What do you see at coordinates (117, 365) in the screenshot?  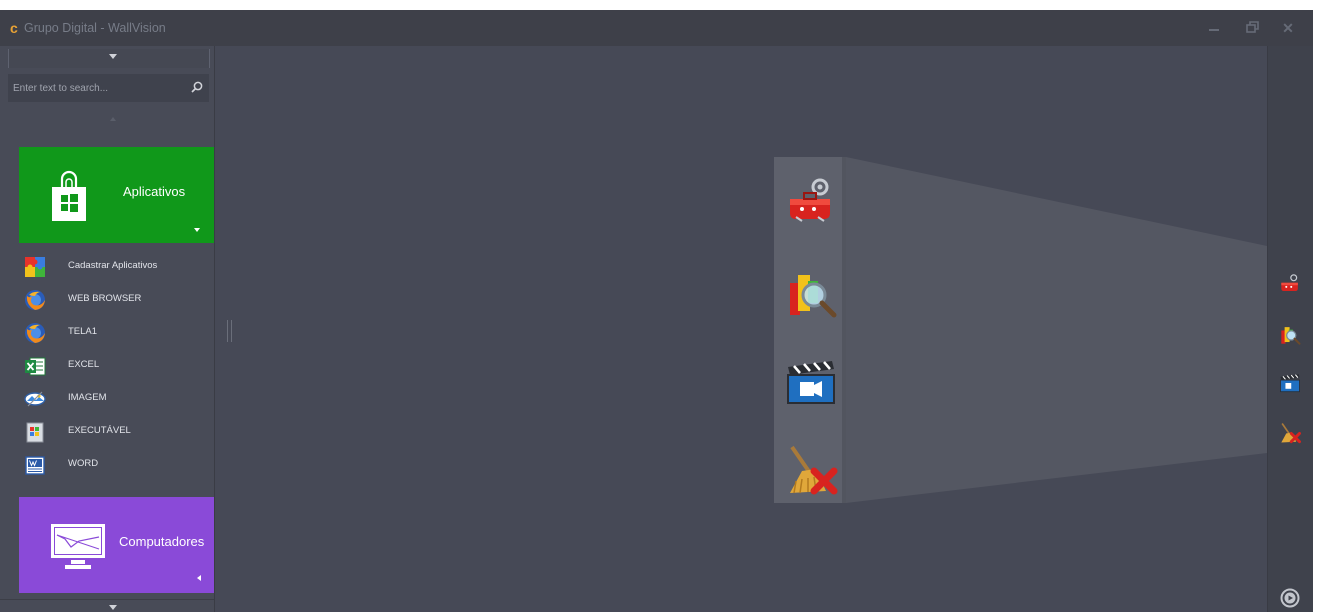 I see `list-item-excel: EXCEL` at bounding box center [117, 365].